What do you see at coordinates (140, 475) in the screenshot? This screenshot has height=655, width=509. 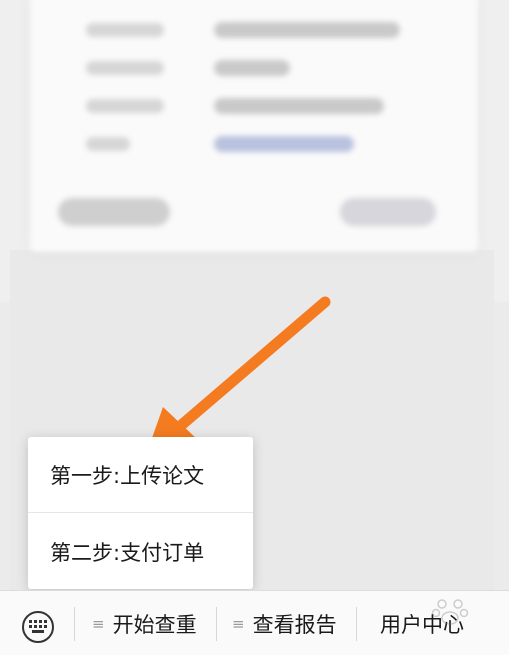 I see `menu-item-upload-paper: 第一步:上传论文` at bounding box center [140, 475].